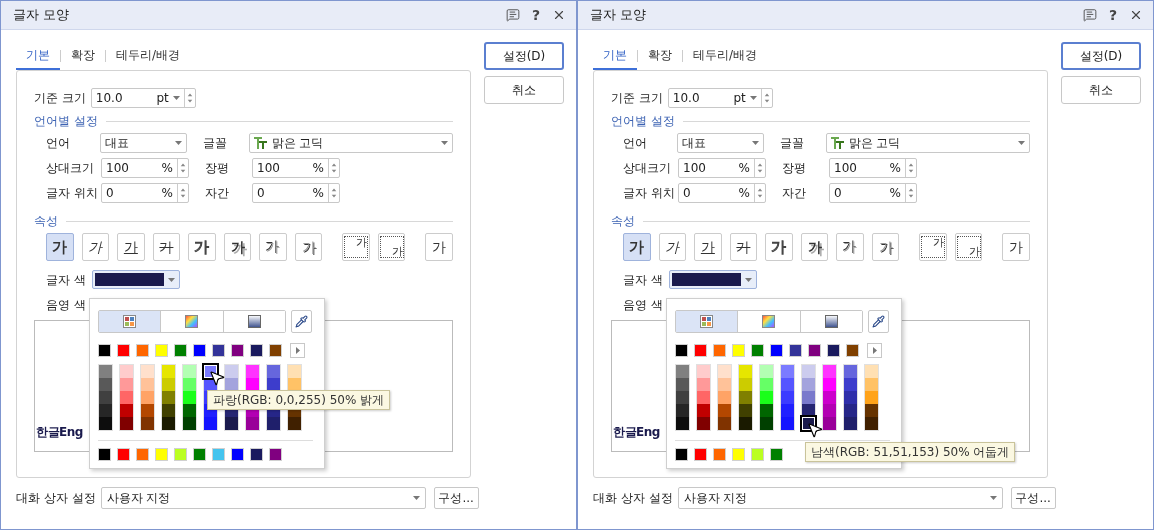  Describe the element at coordinates (1101, 56) in the screenshot. I see `dialog-button: 설정(D)` at that location.